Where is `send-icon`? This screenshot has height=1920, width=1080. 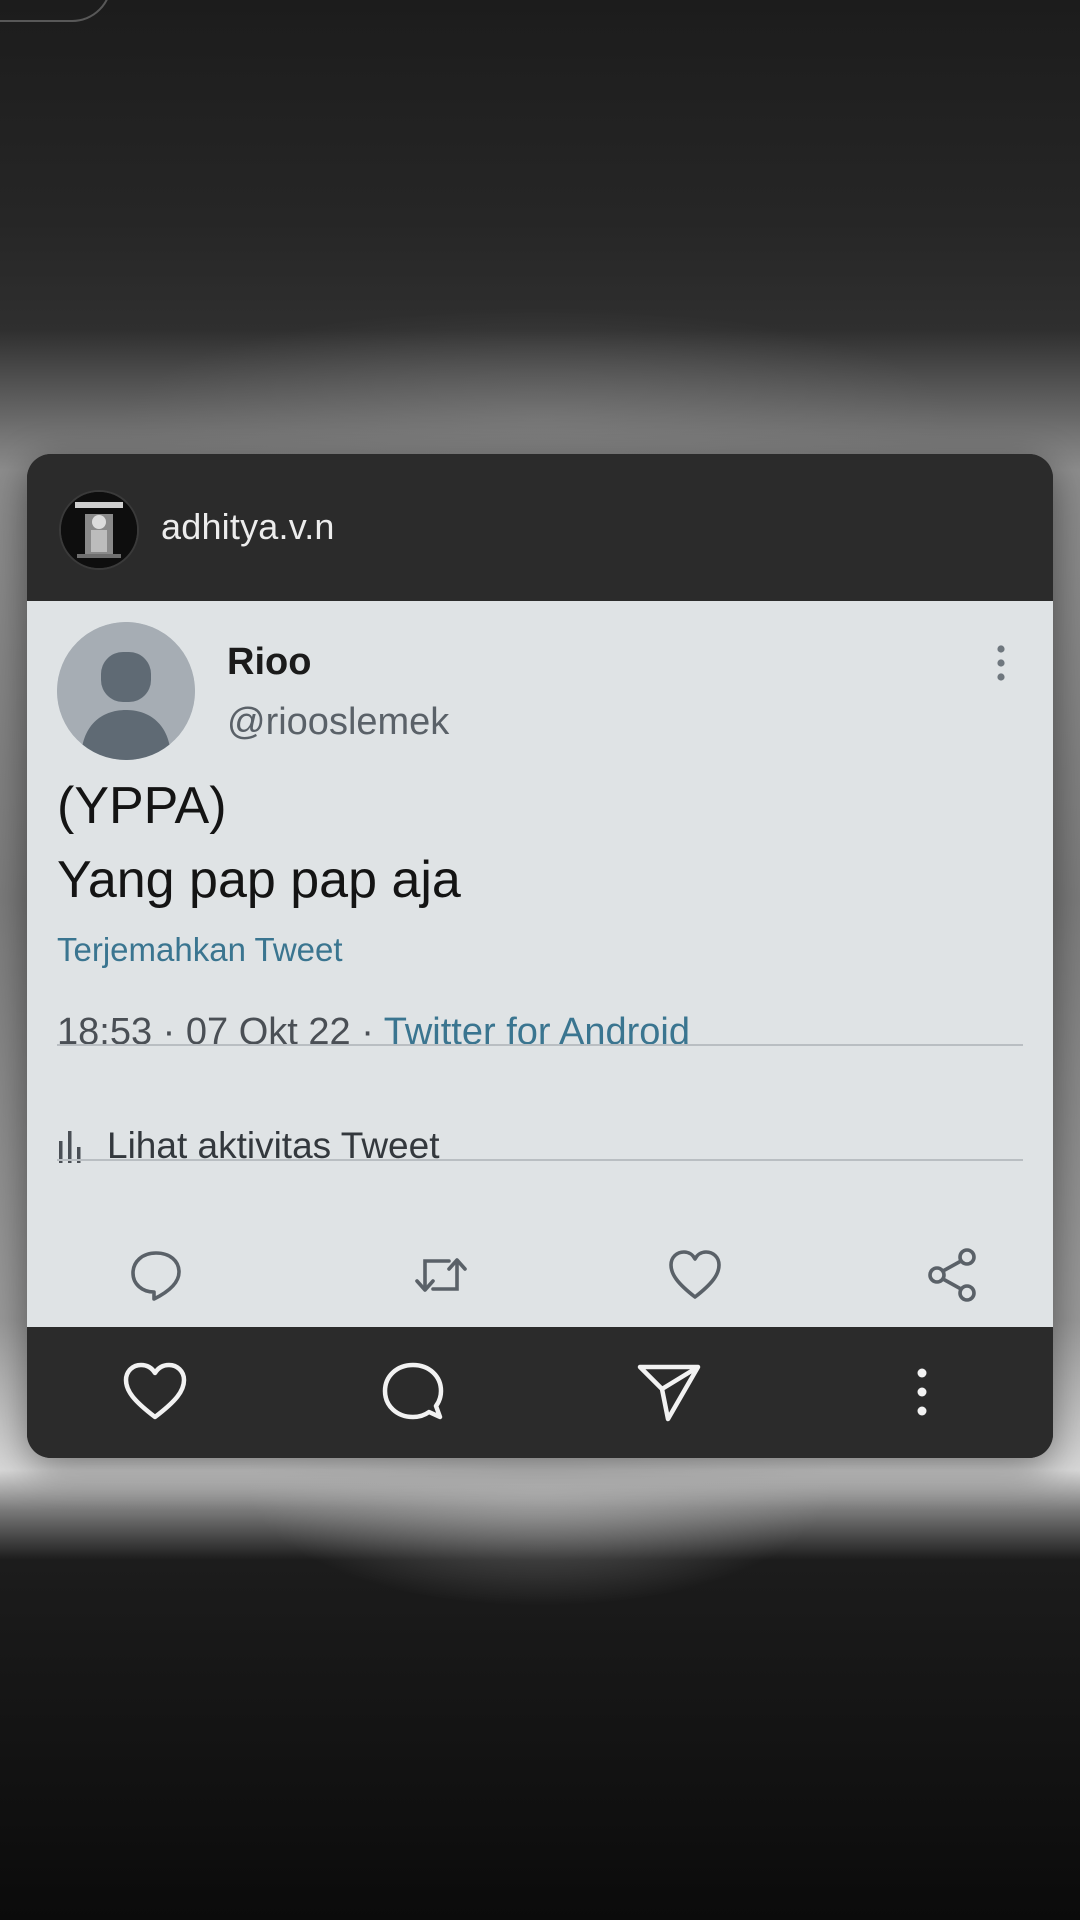
send-icon is located at coordinates (669, 1392).